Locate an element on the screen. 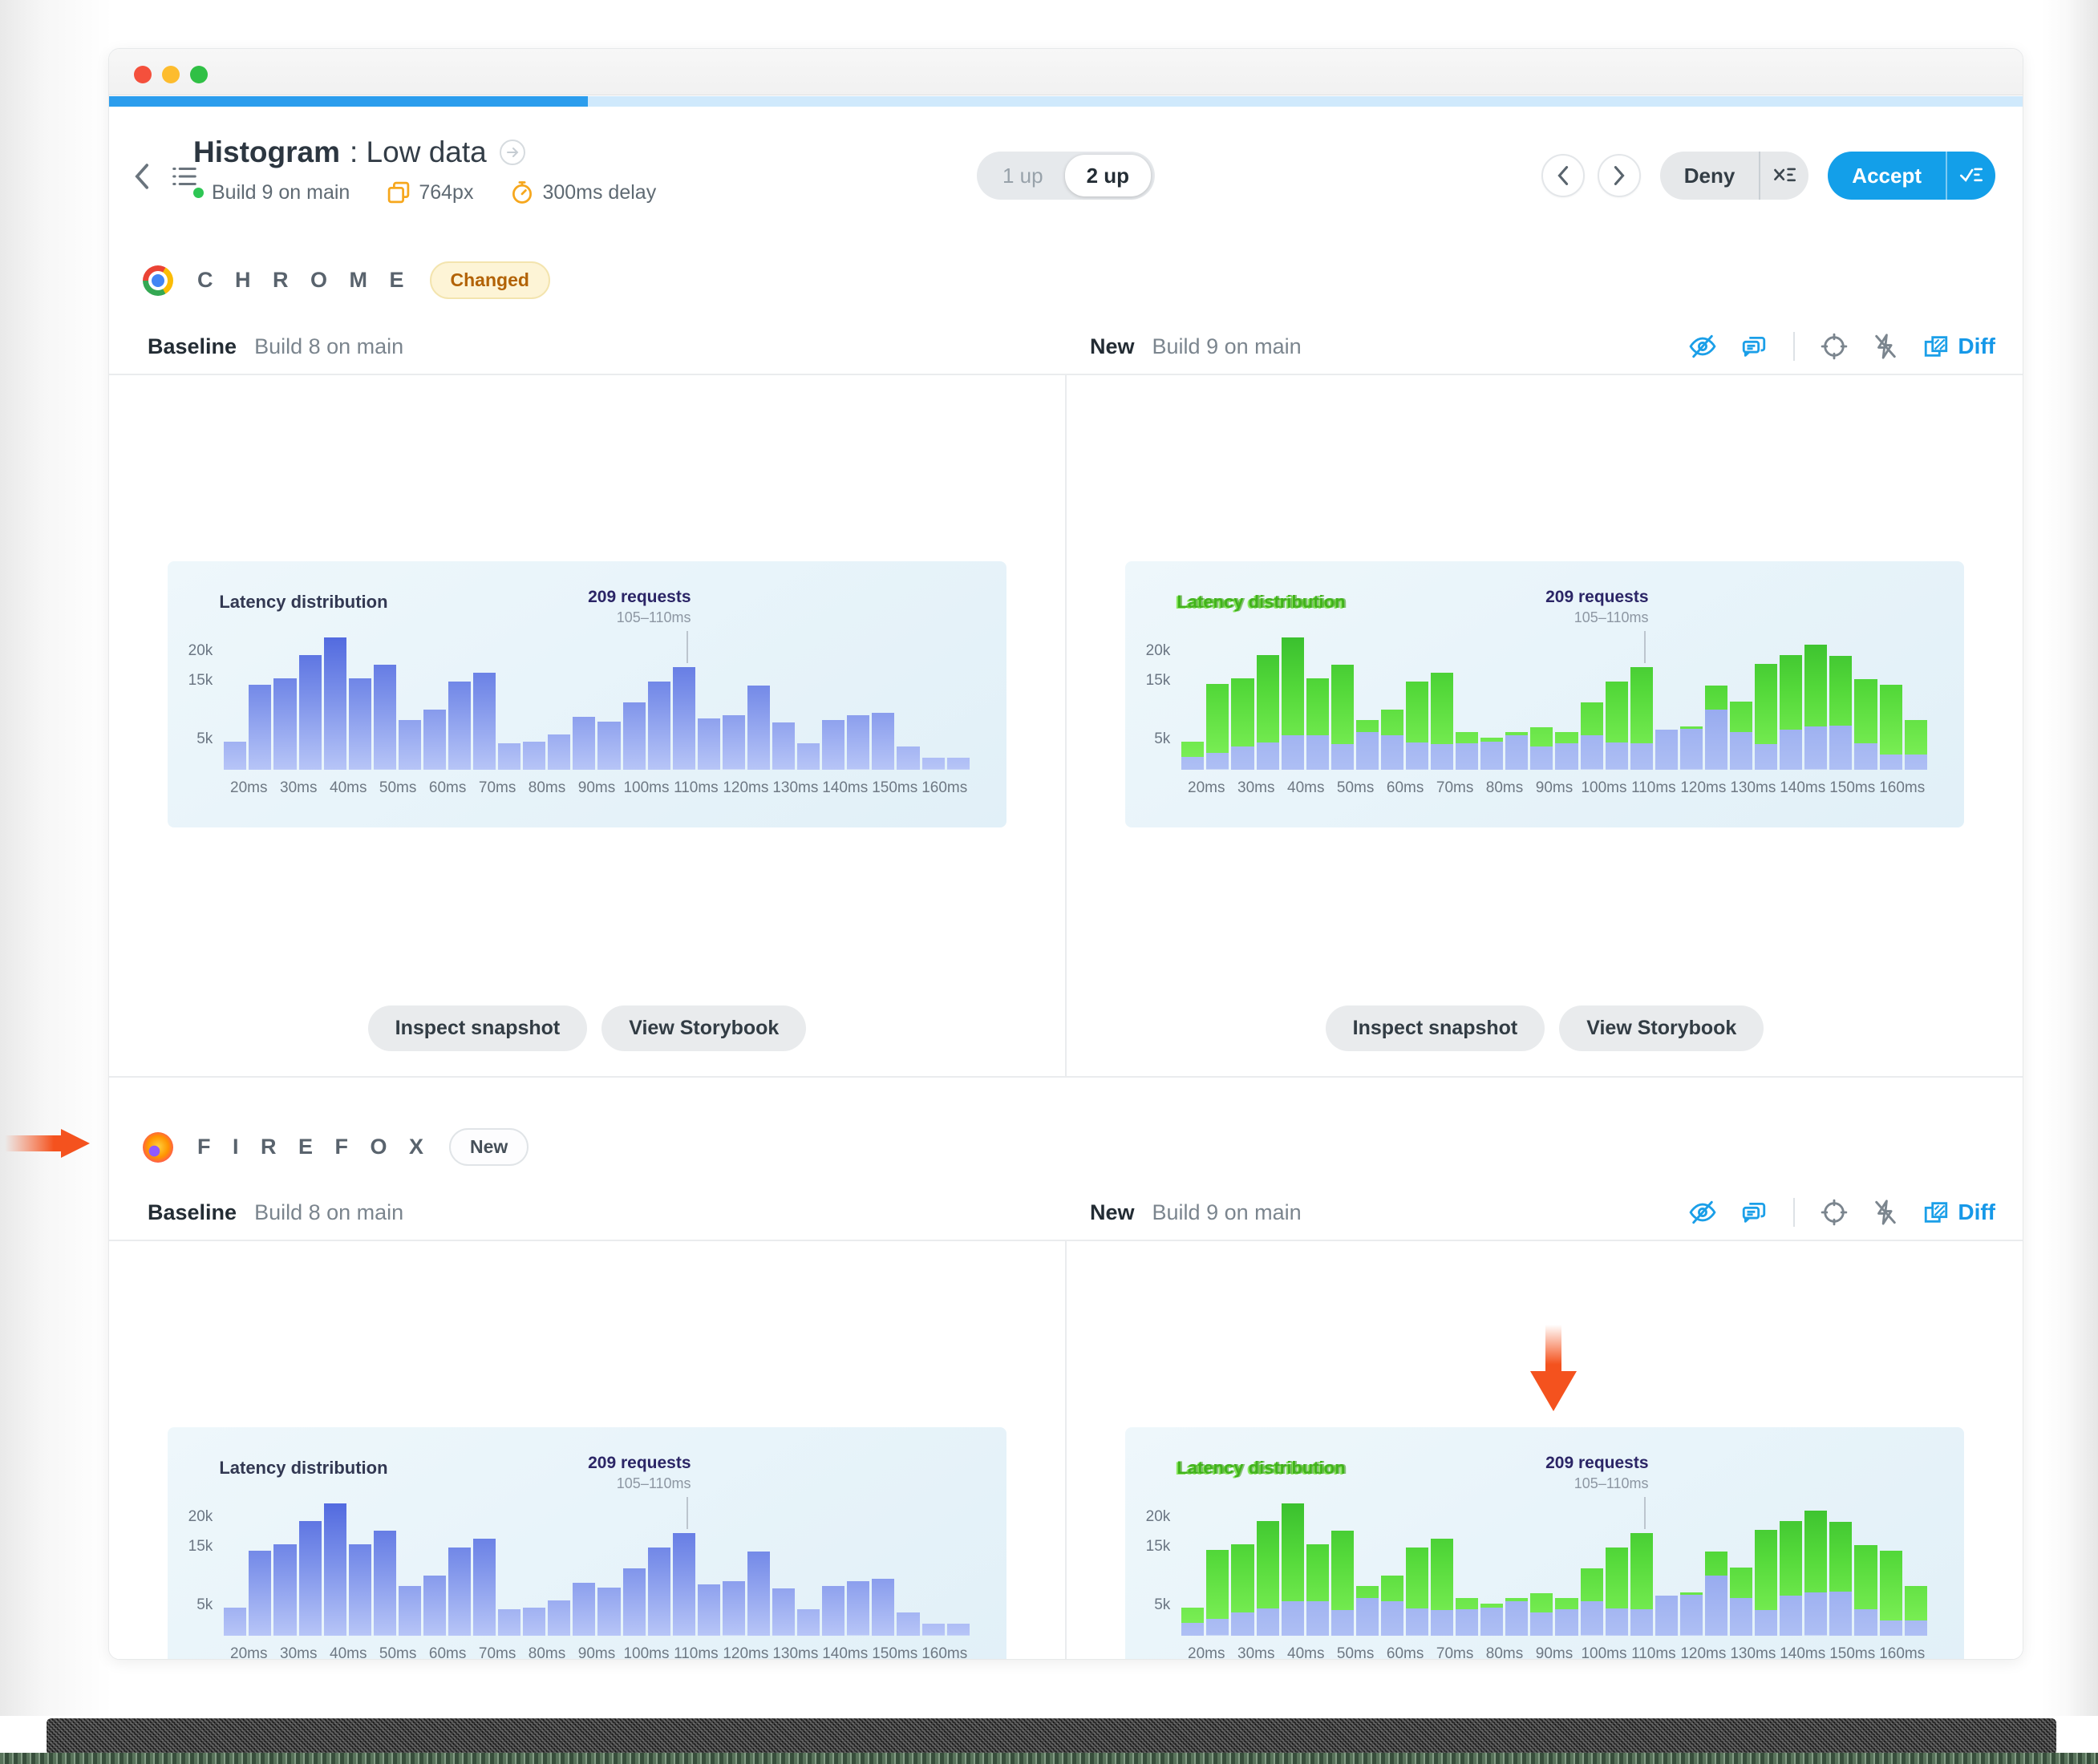 The width and height of the screenshot is (2098, 1764). go-to-story-icon is located at coordinates (512, 152).